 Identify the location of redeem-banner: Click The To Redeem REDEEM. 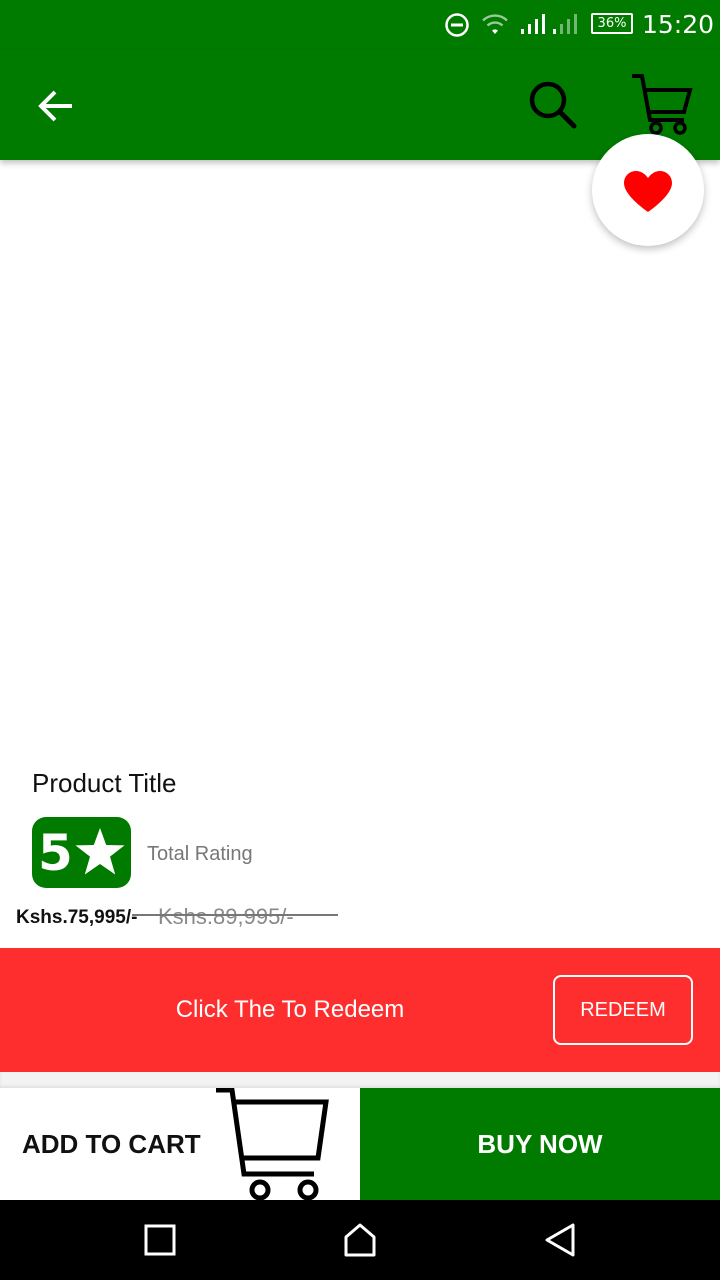
(360, 1010).